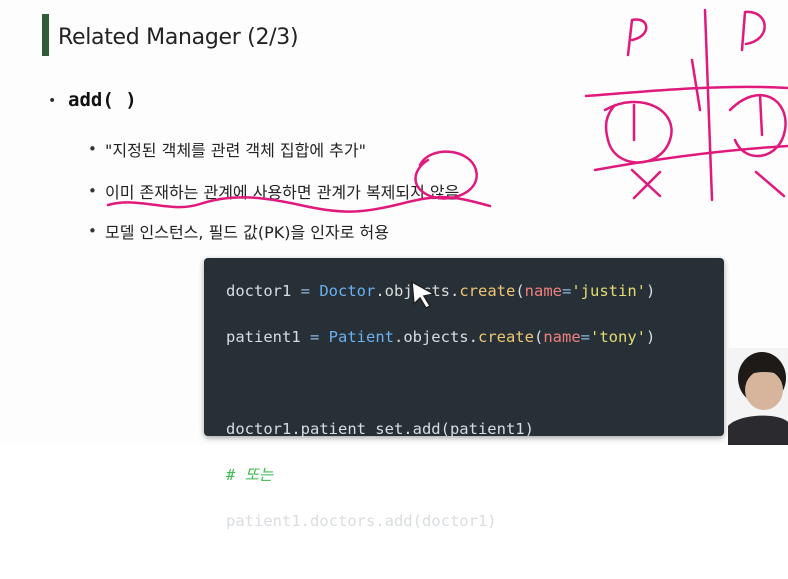 The image size is (788, 579). I want to click on code-comment: # 또는, so click(250, 475).